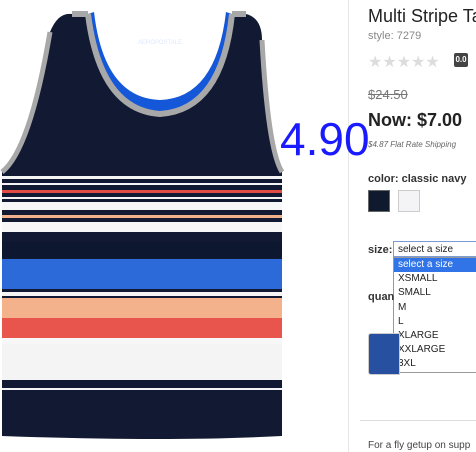 The image size is (476, 452). Describe the element at coordinates (409, 201) in the screenshot. I see `color-swatch-white` at that location.